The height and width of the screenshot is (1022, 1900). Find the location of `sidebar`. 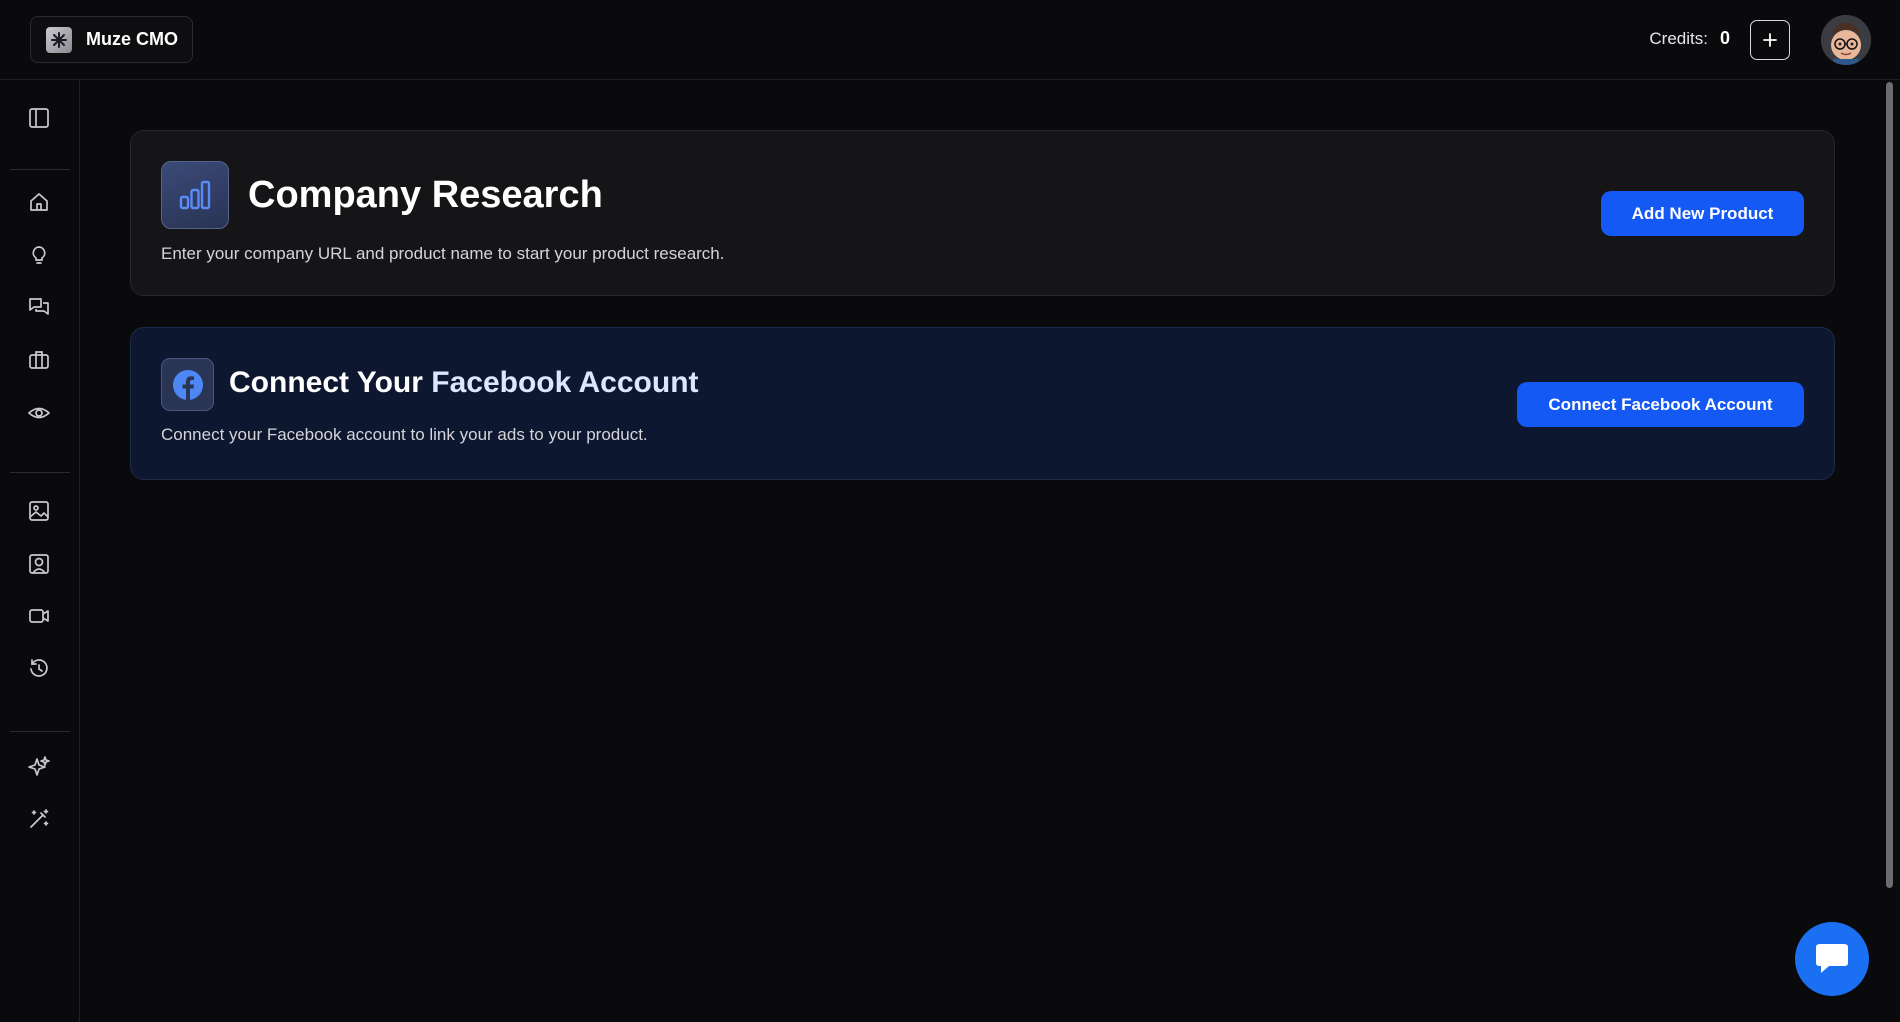

sidebar is located at coordinates (40, 551).